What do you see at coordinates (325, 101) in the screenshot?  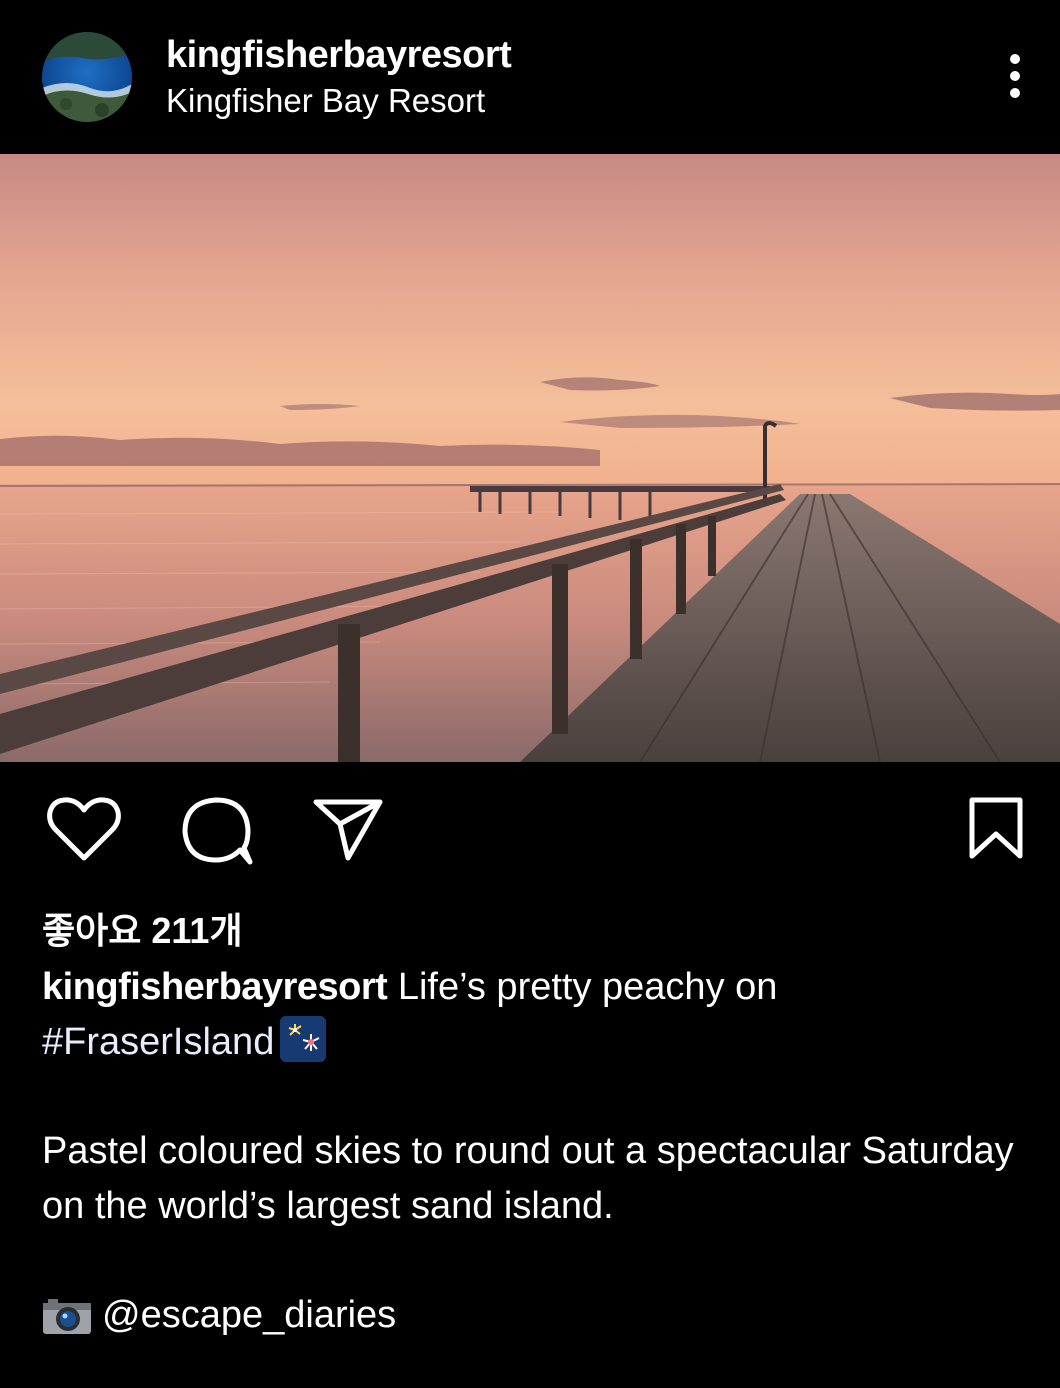 I see `post-location: Kingfisher Bay Resort` at bounding box center [325, 101].